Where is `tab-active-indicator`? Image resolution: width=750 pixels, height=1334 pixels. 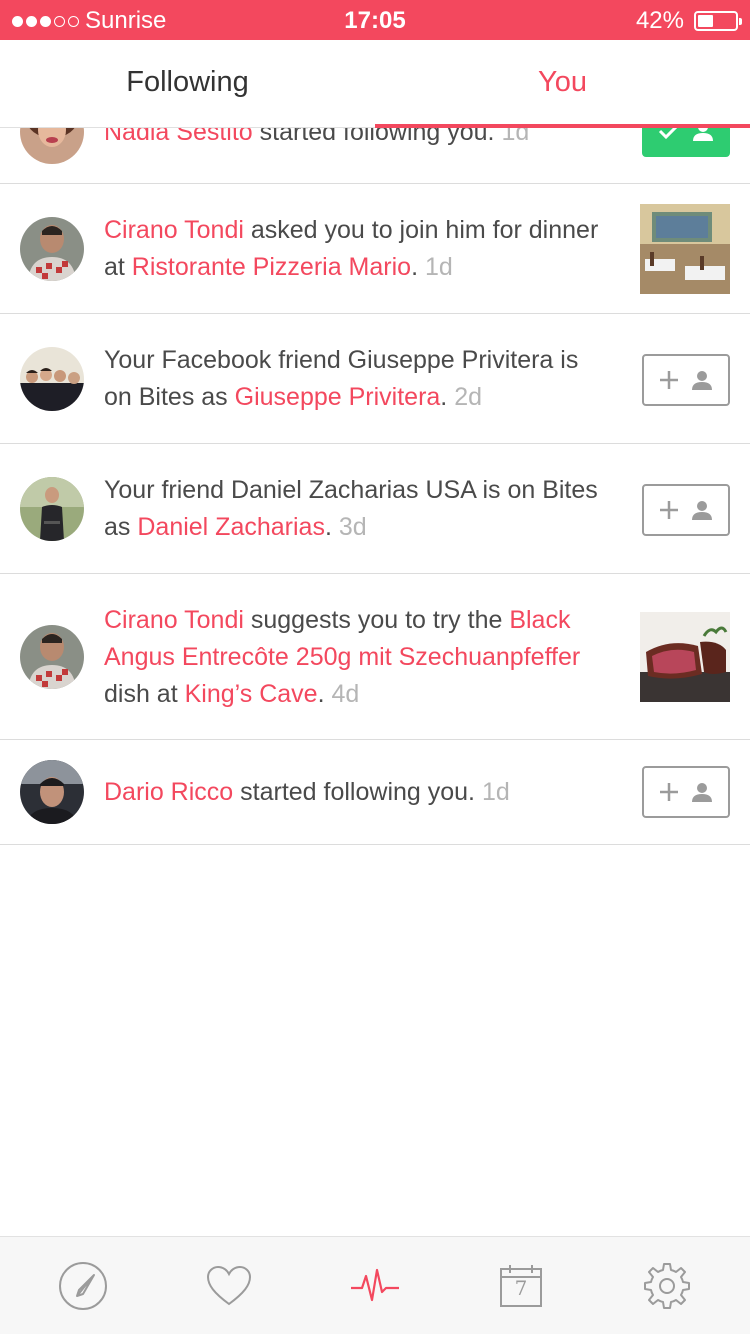 tab-active-indicator is located at coordinates (562, 126).